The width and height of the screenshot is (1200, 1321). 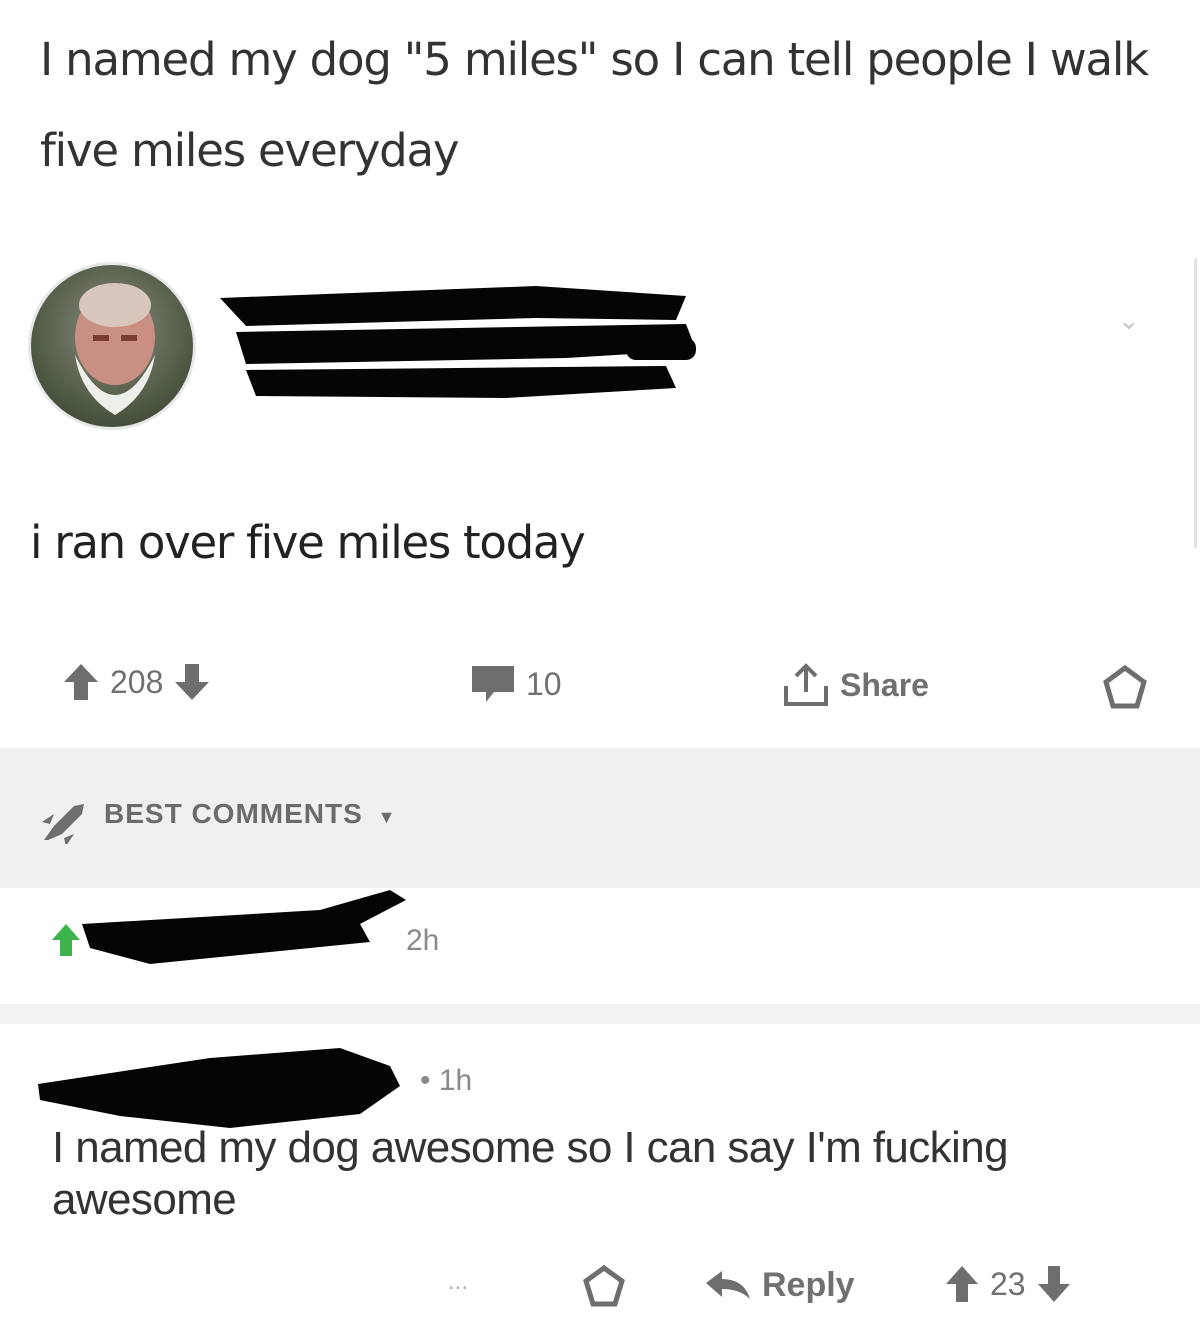 I want to click on reply-button: Reply, so click(x=779, y=1285).